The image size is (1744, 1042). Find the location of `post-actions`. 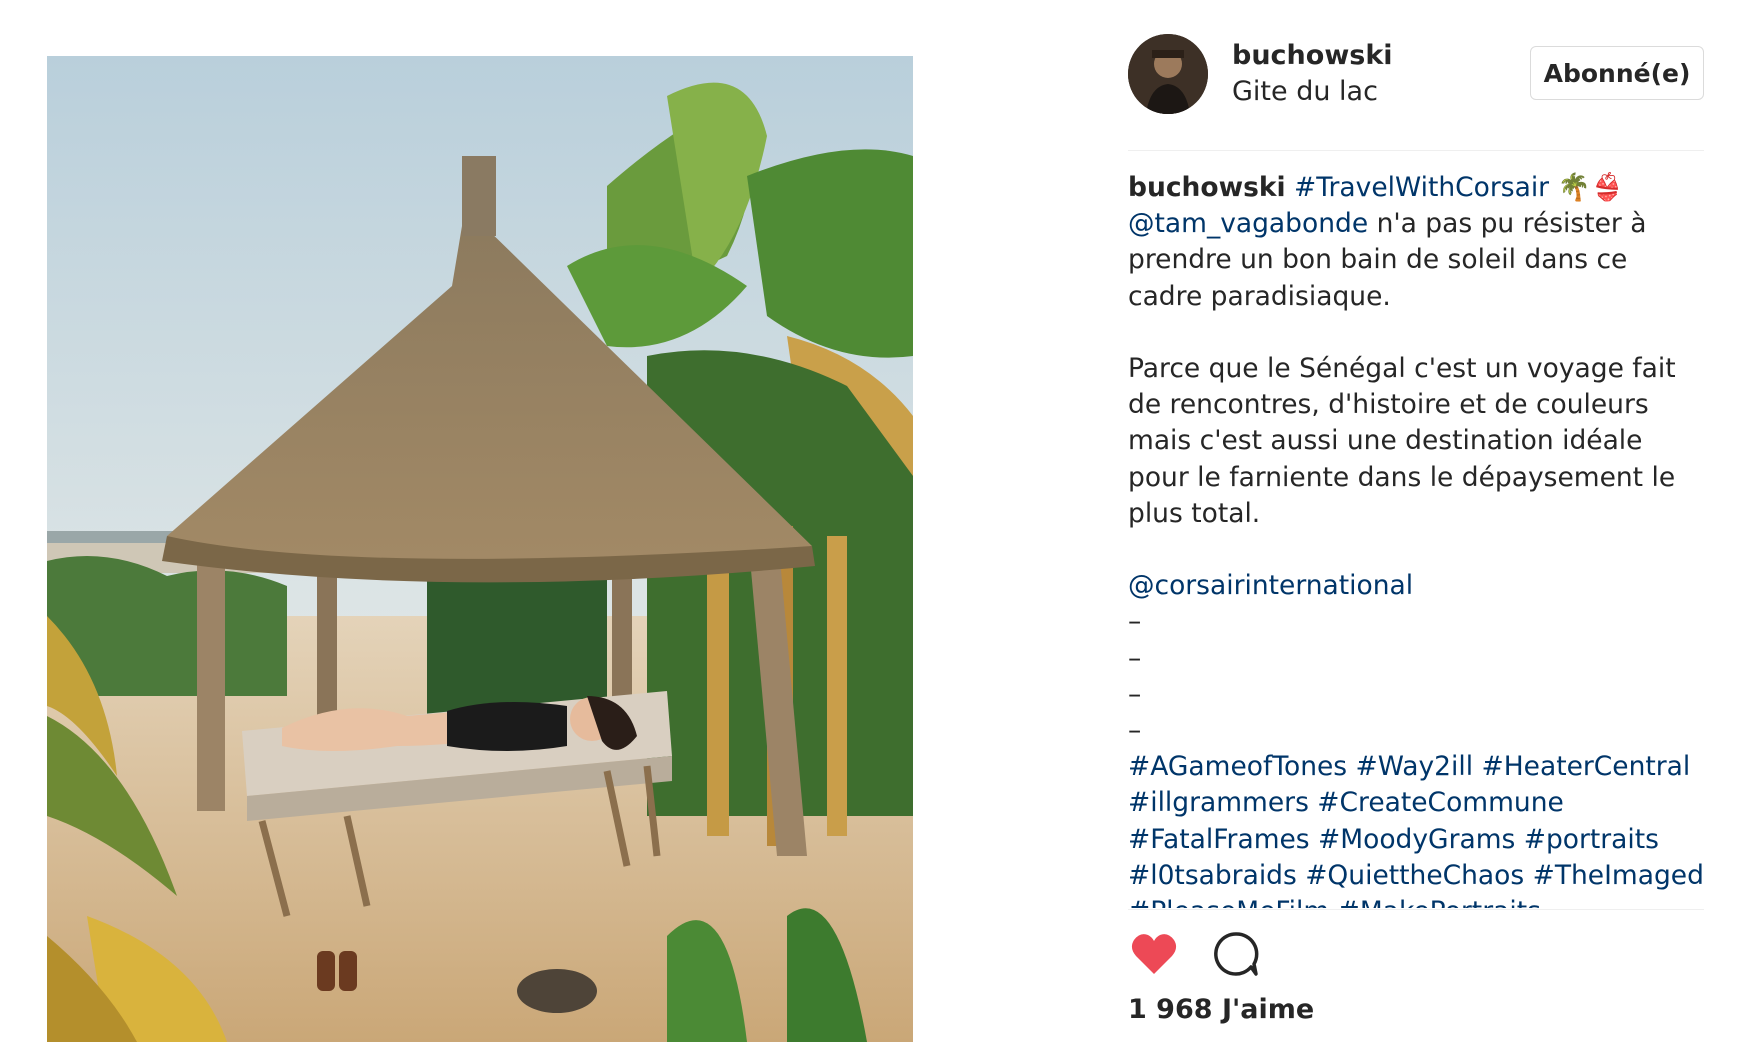

post-actions is located at coordinates (1228, 954).